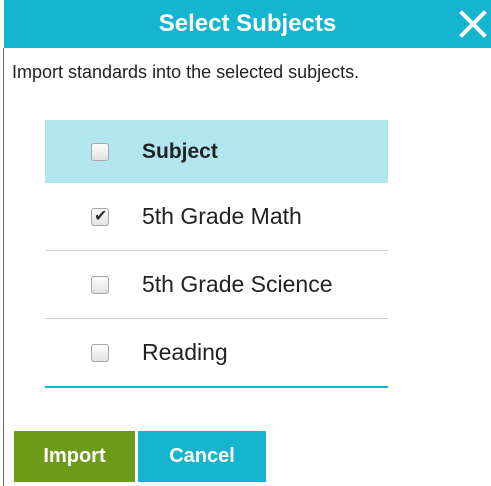  I want to click on select-all-checkbox, so click(100, 152).